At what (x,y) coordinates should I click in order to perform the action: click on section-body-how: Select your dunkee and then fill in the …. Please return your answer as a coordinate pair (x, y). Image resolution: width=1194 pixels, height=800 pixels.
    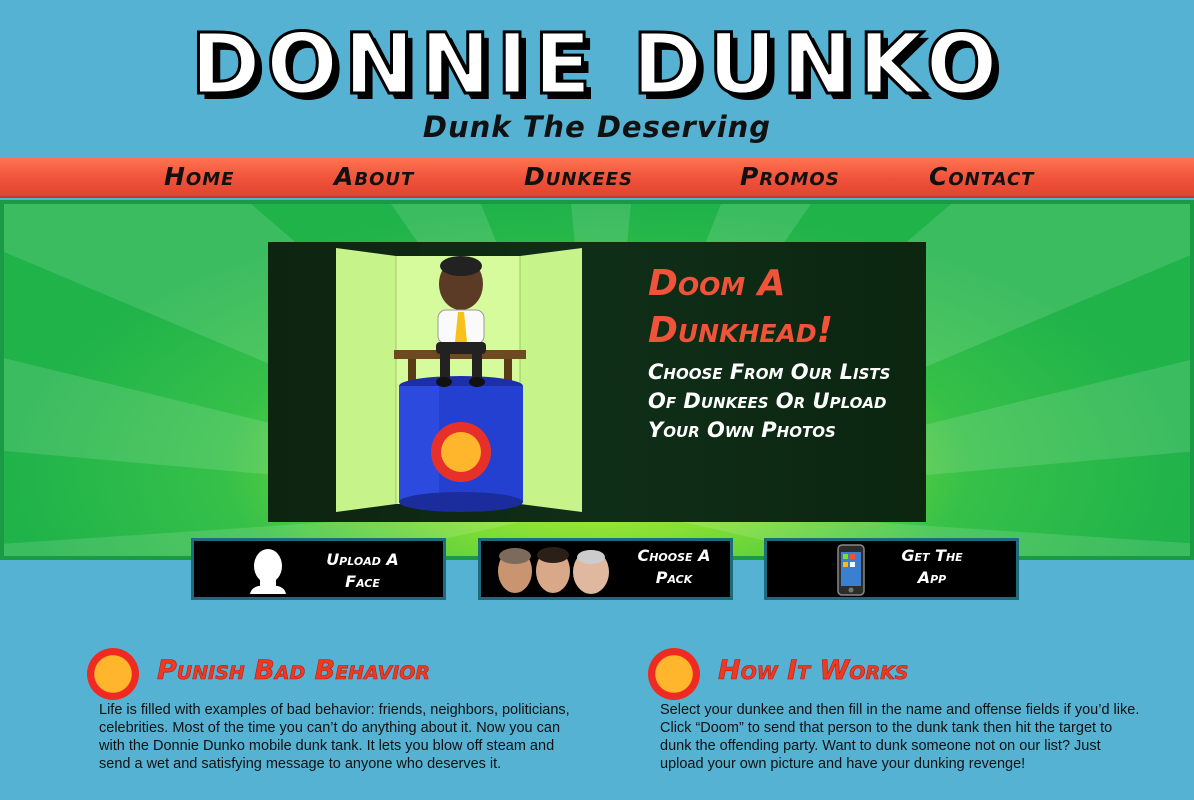
    Looking at the image, I should click on (900, 737).